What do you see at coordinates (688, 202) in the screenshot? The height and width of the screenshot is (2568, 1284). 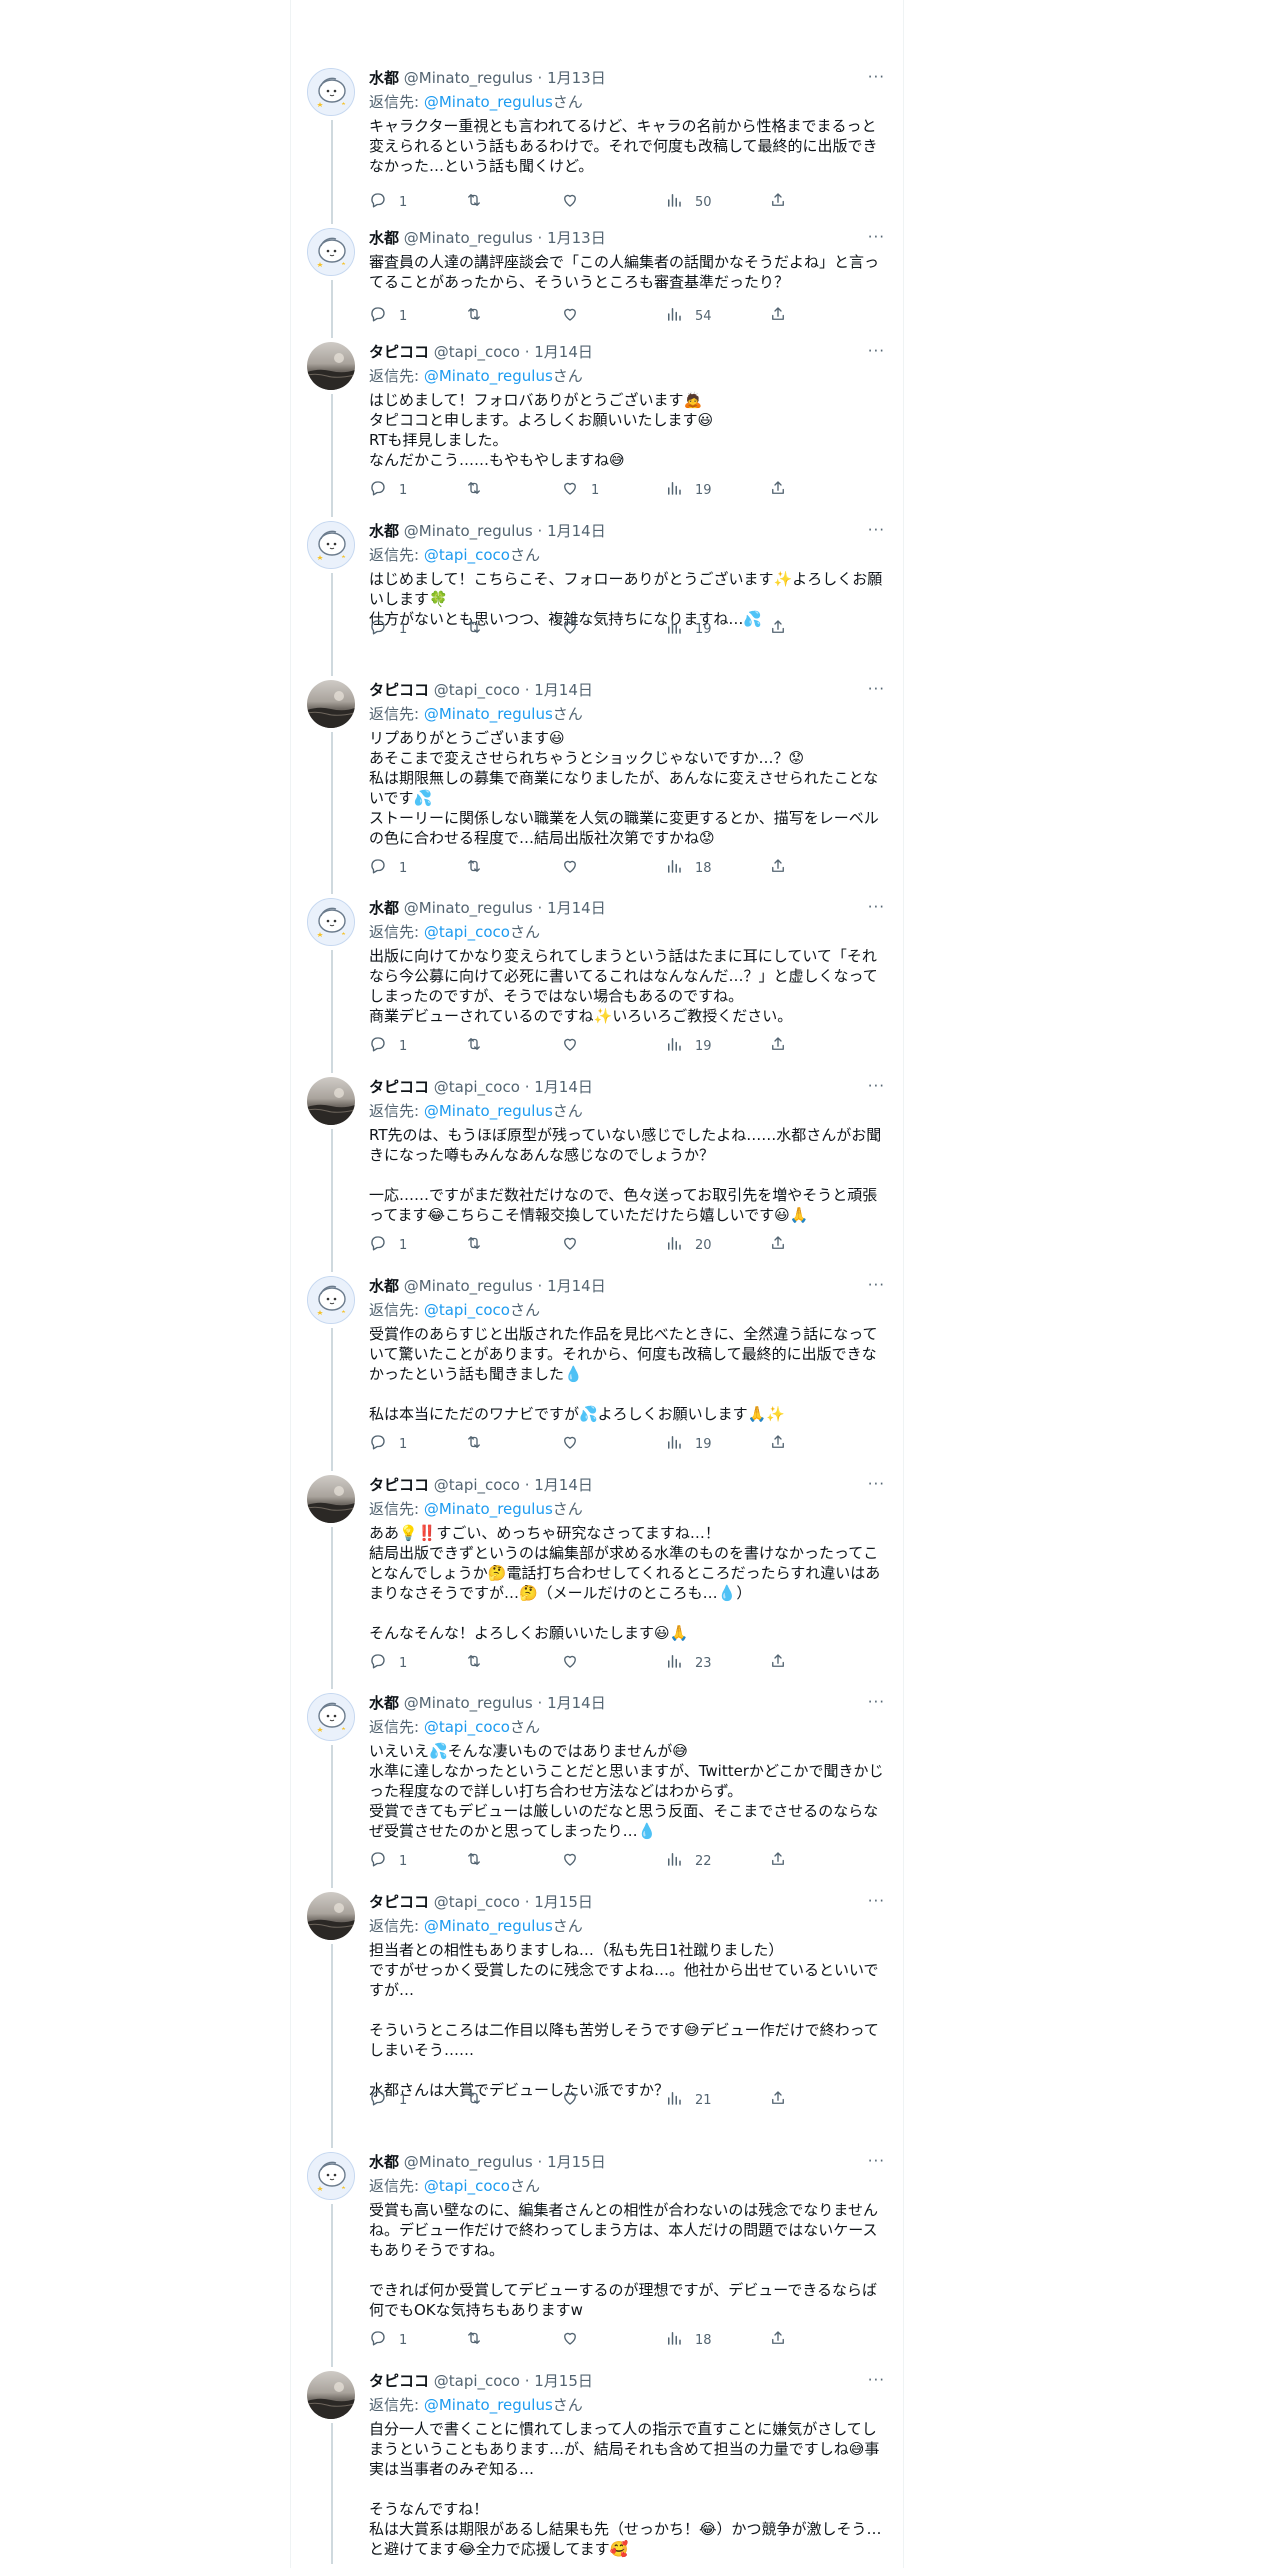 I see `views-button: 50` at bounding box center [688, 202].